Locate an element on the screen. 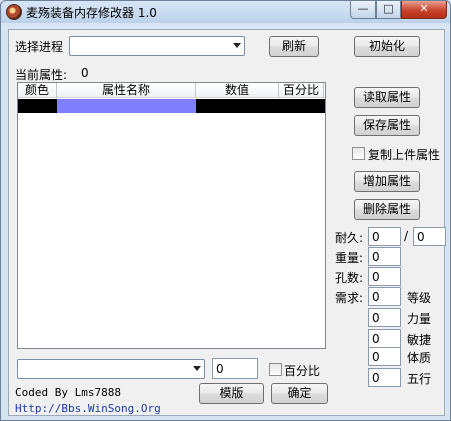 This screenshot has height=421, width=451. current-attr-count: 0 is located at coordinates (85, 73).